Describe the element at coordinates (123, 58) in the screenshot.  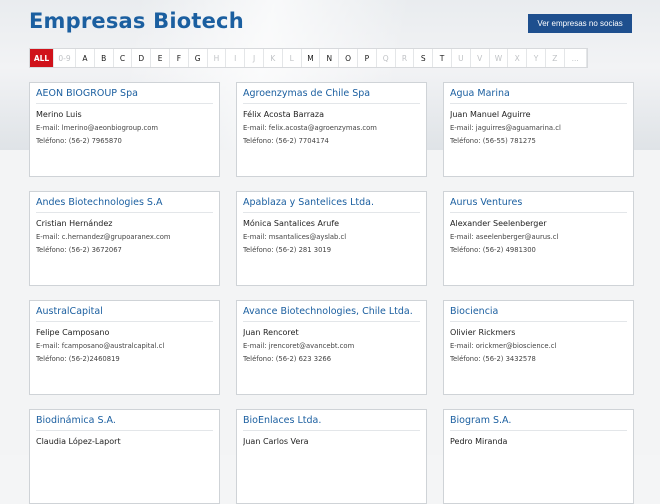
I see `letter-filter-c: C` at that location.